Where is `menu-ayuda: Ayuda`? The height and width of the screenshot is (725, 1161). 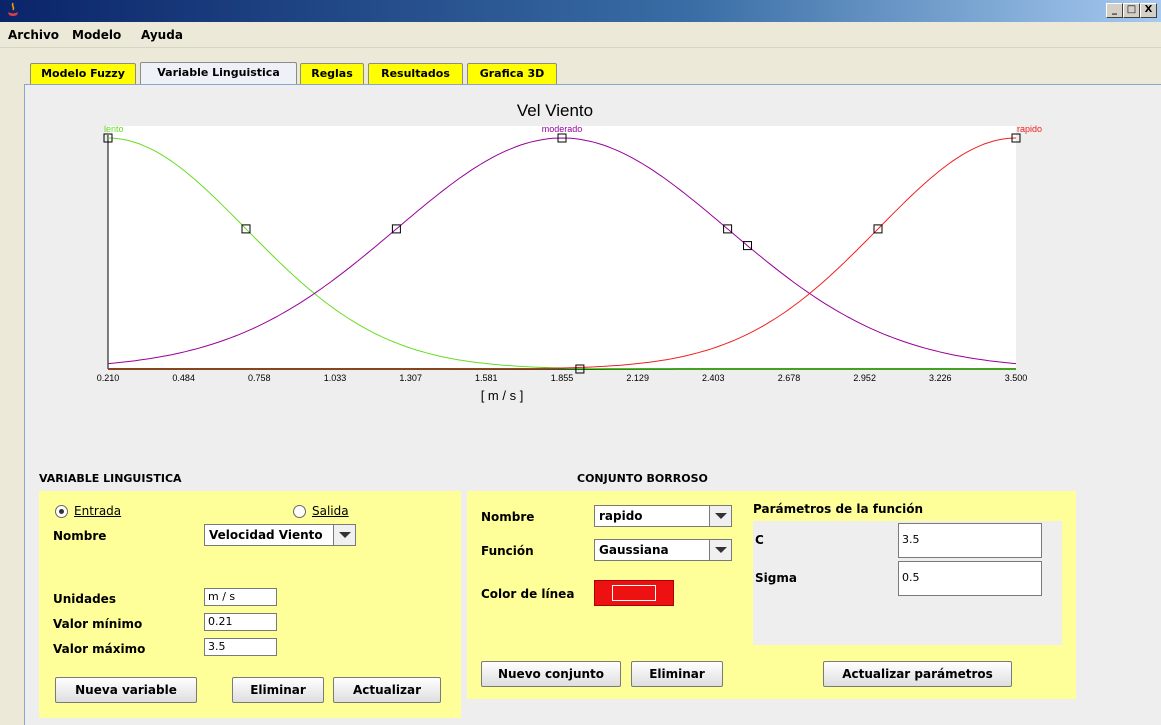 menu-ayuda: Ayuda is located at coordinates (162, 35).